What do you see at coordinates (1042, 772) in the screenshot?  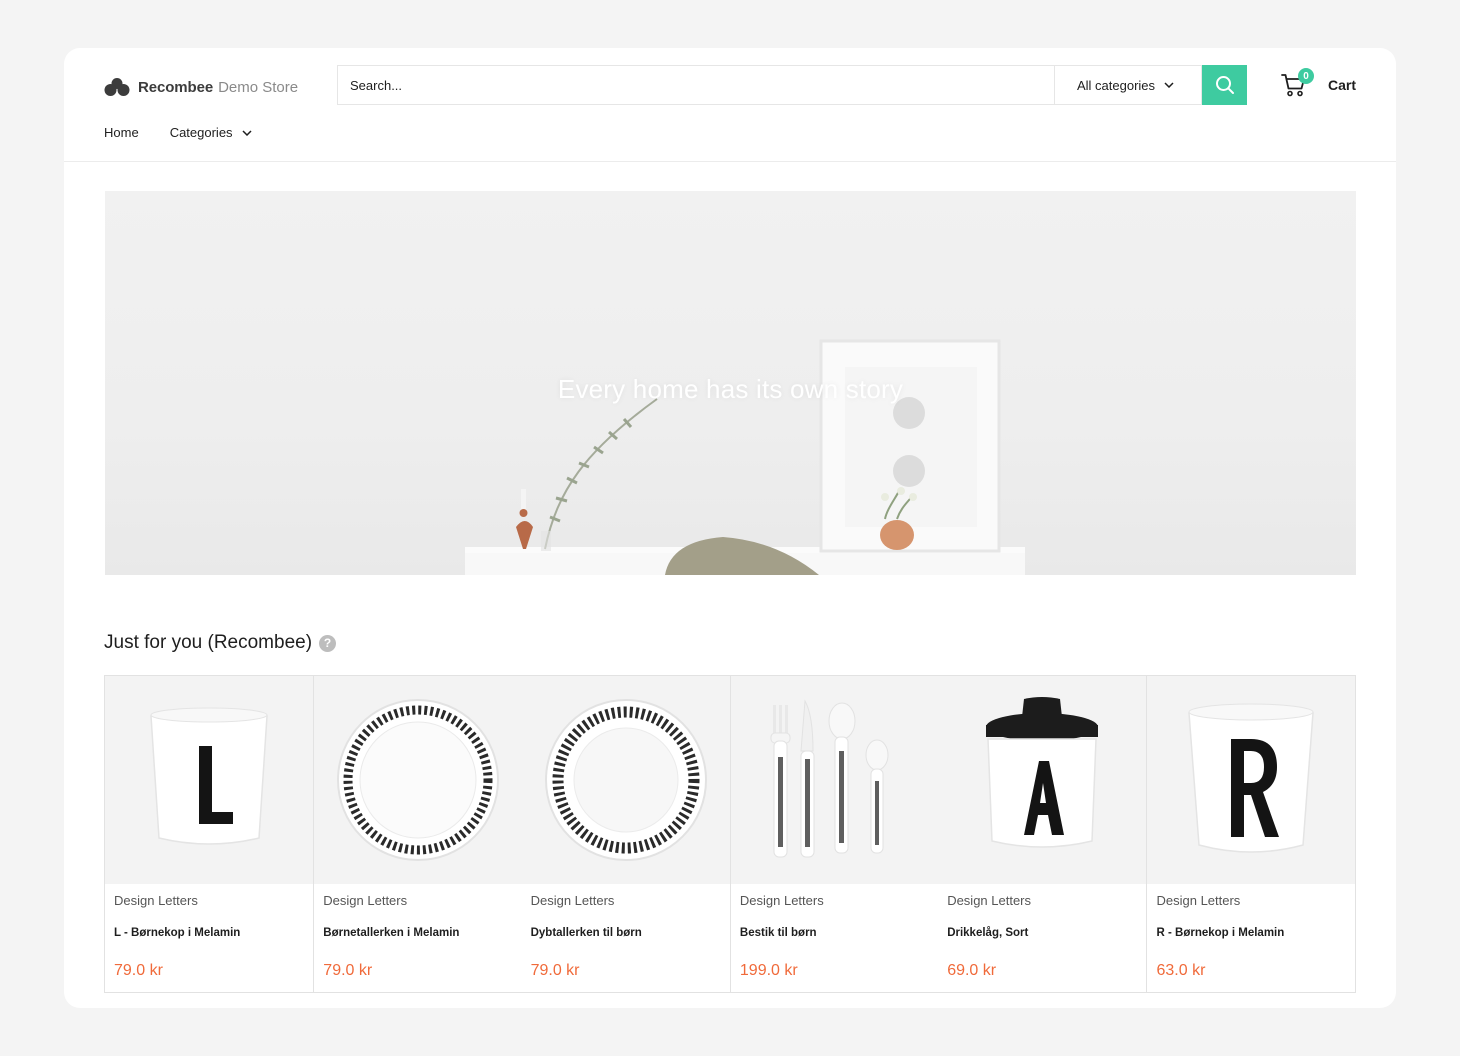 I see `cup-letter-a-with-lid-icon` at bounding box center [1042, 772].